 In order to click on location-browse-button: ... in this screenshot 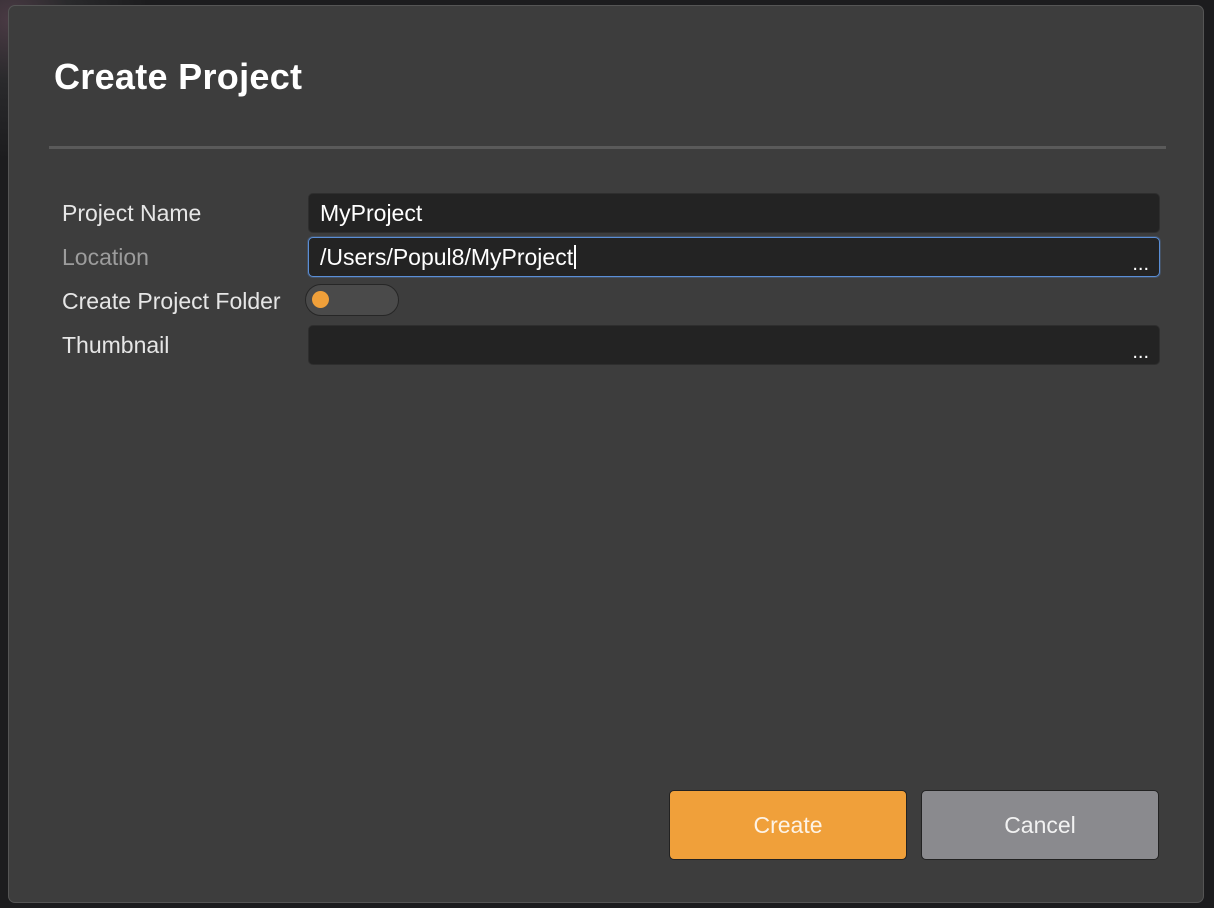, I will do `click(1140, 264)`.